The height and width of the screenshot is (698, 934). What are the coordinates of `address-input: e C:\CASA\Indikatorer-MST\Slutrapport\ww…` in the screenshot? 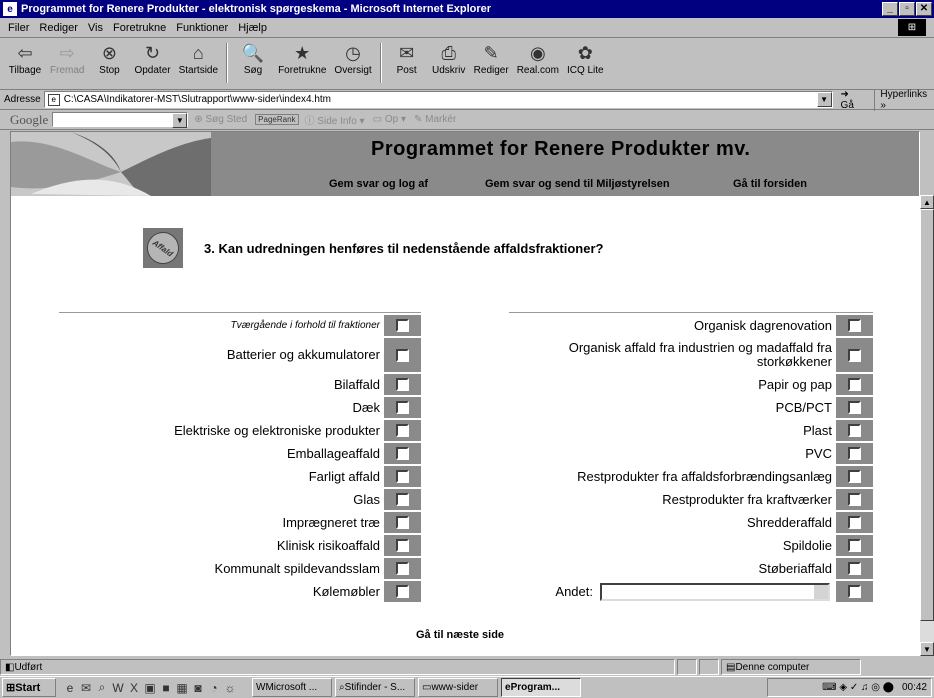 It's located at (438, 99).